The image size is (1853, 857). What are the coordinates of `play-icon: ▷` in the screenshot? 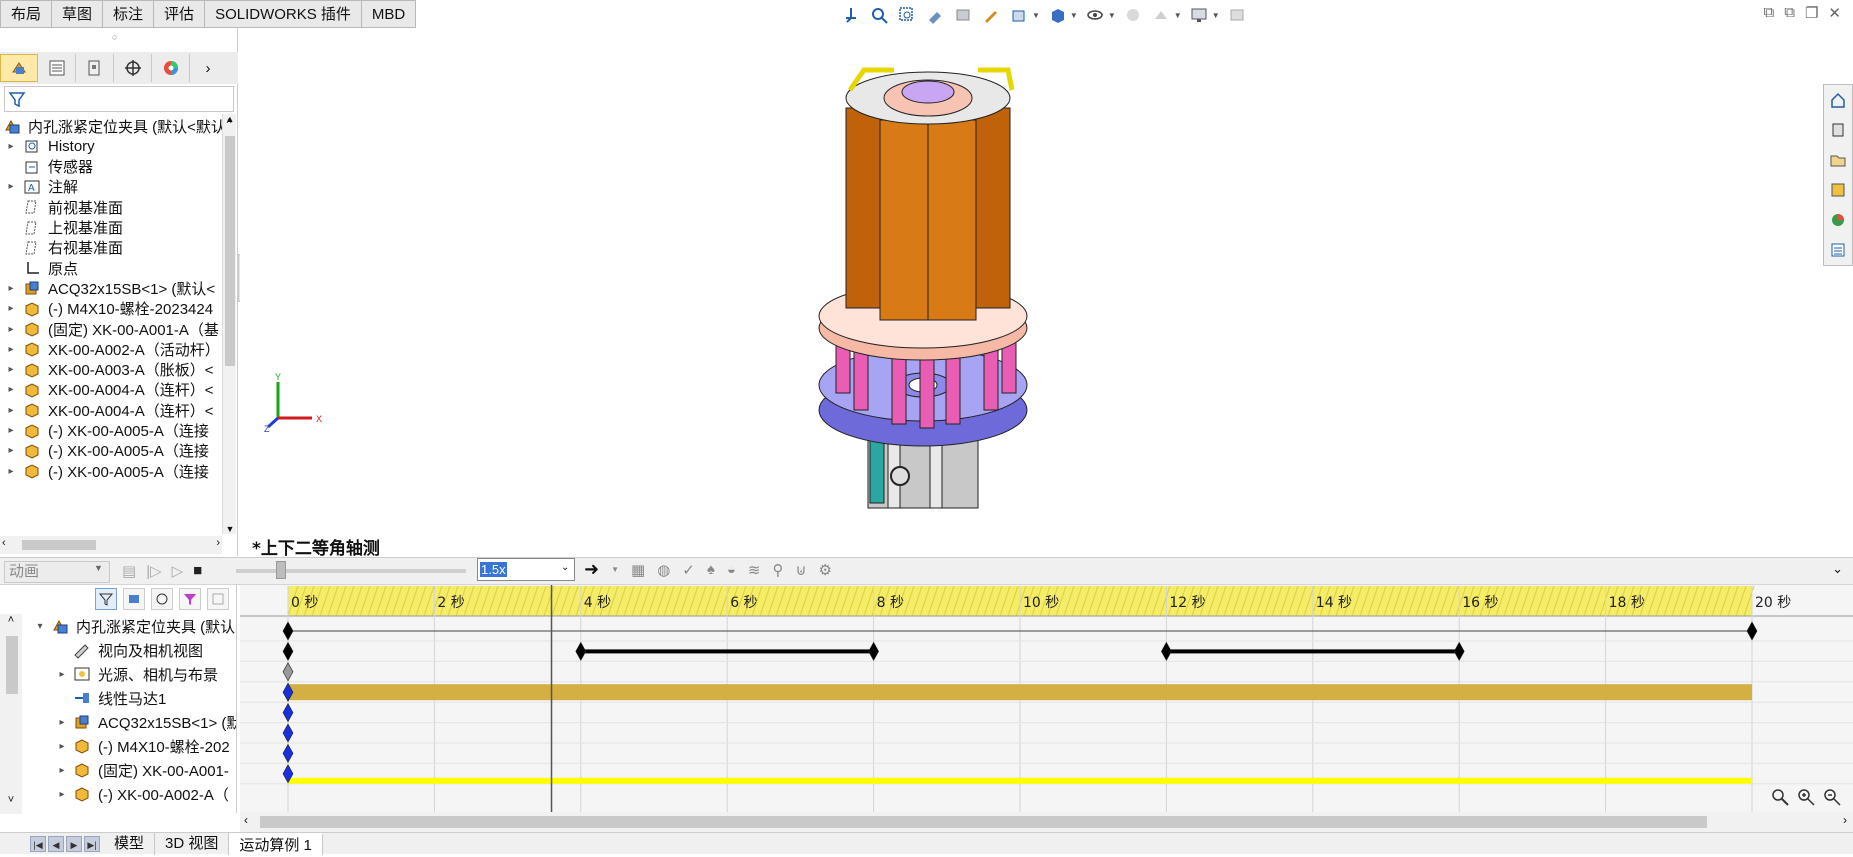 It's located at (178, 571).